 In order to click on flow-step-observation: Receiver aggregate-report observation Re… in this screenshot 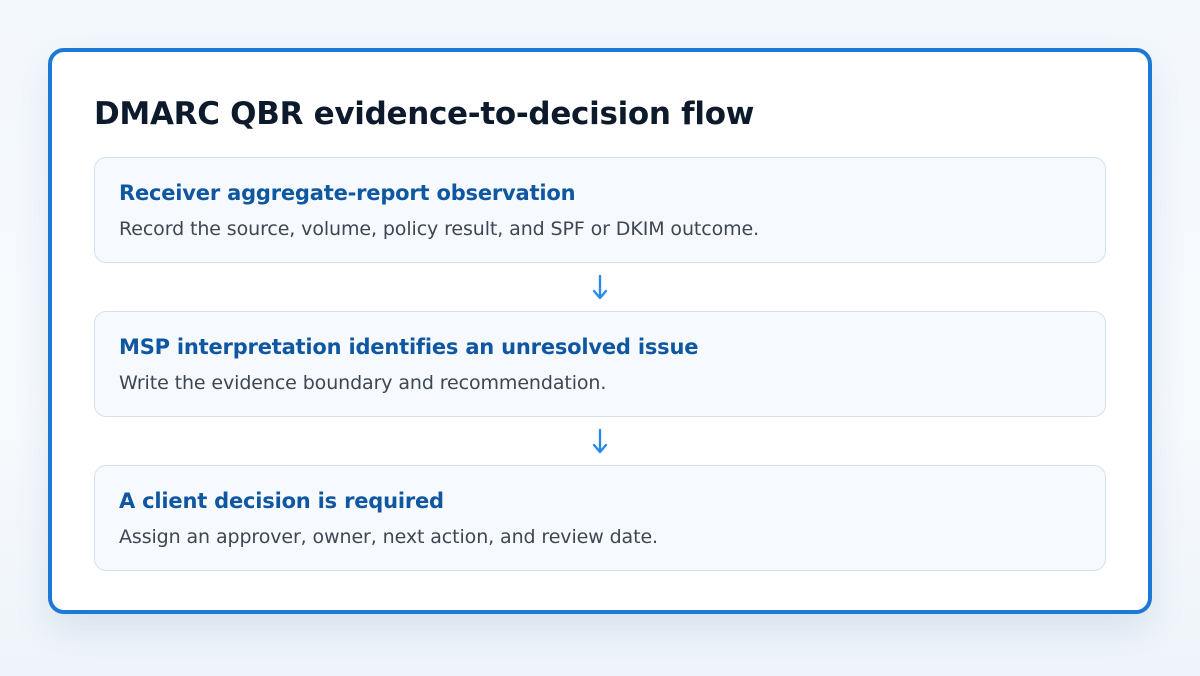, I will do `click(600, 210)`.